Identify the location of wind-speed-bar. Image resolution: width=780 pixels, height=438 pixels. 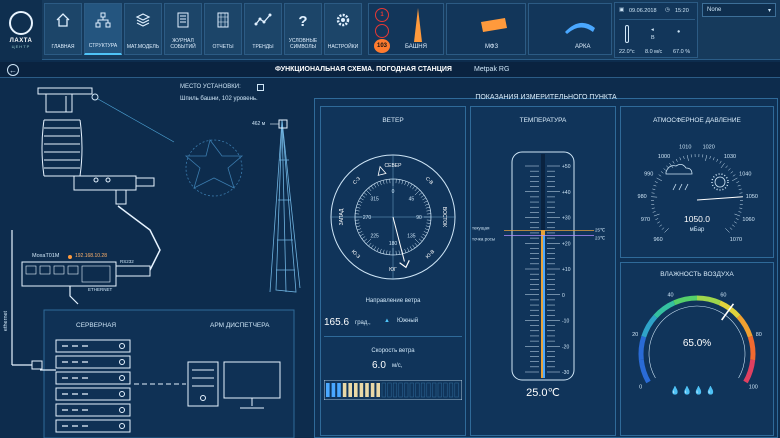
(393, 390).